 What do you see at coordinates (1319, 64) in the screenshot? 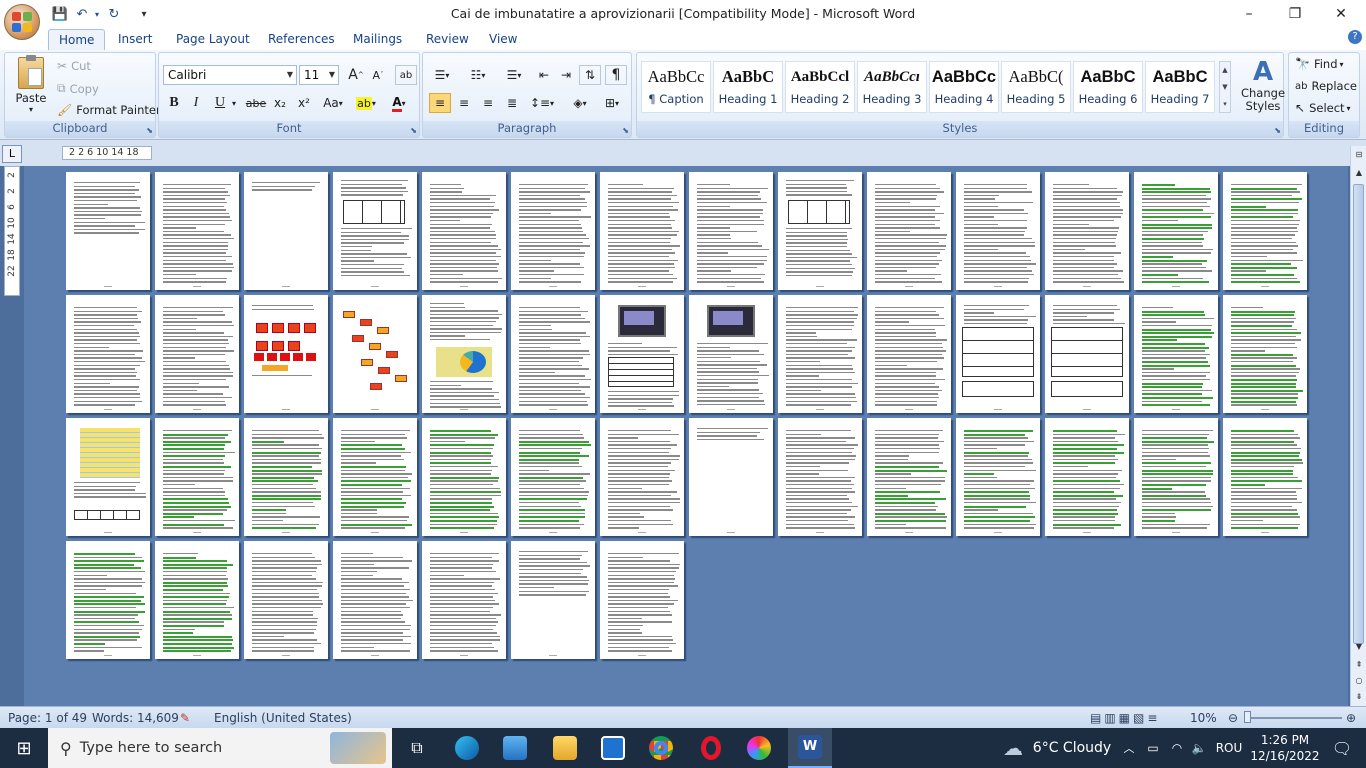
I see `find-button: 🔭 Find ▾` at bounding box center [1319, 64].